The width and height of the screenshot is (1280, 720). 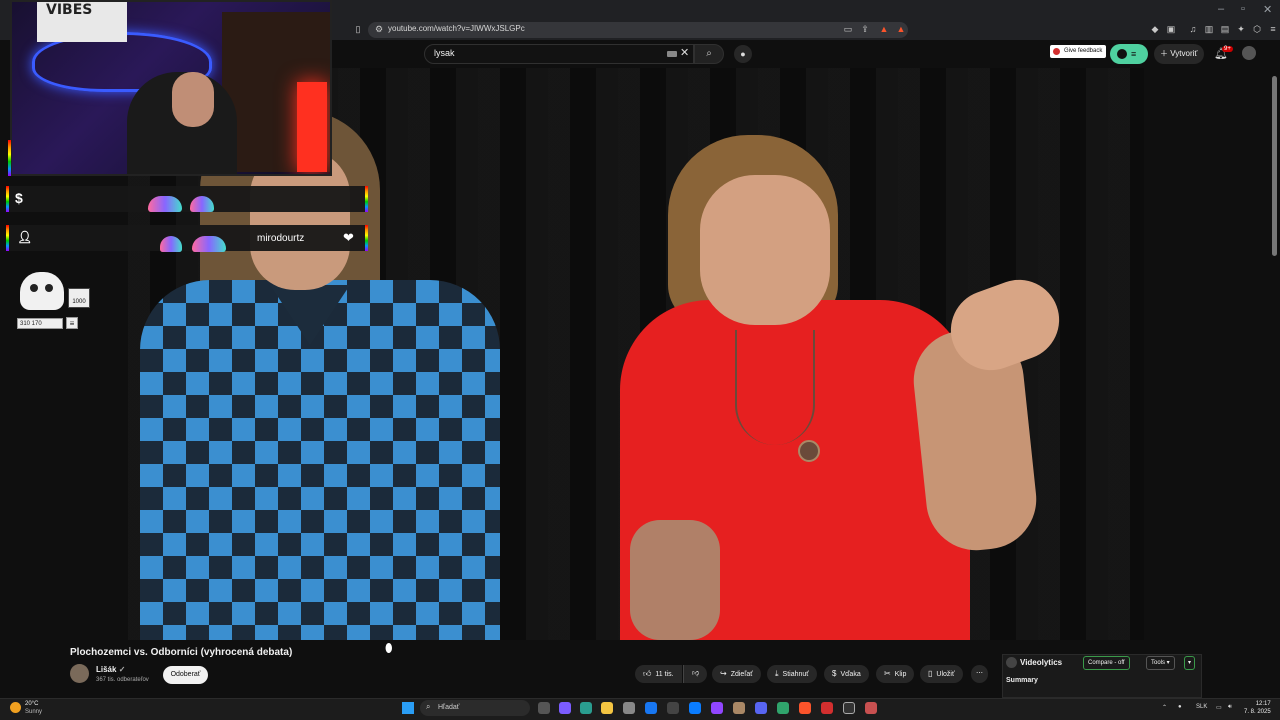 I want to click on store-icon, so click(x=629, y=708).